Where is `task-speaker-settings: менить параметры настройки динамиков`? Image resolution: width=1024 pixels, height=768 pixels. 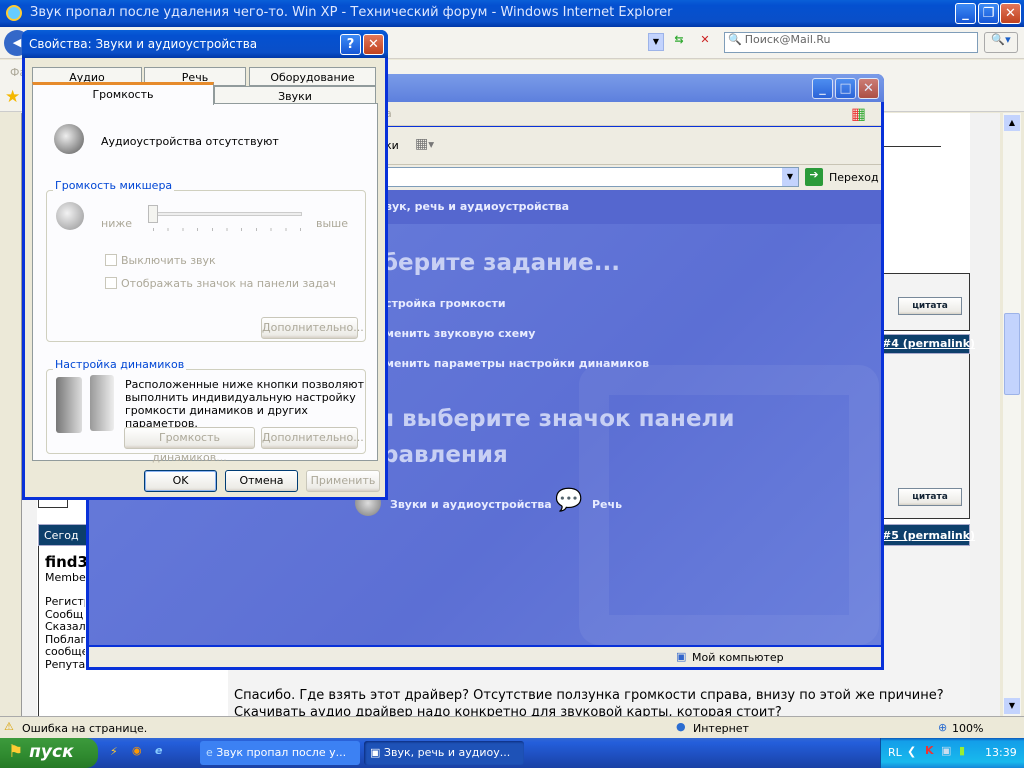
task-speaker-settings: менить параметры настройки динамиков is located at coordinates (517, 363).